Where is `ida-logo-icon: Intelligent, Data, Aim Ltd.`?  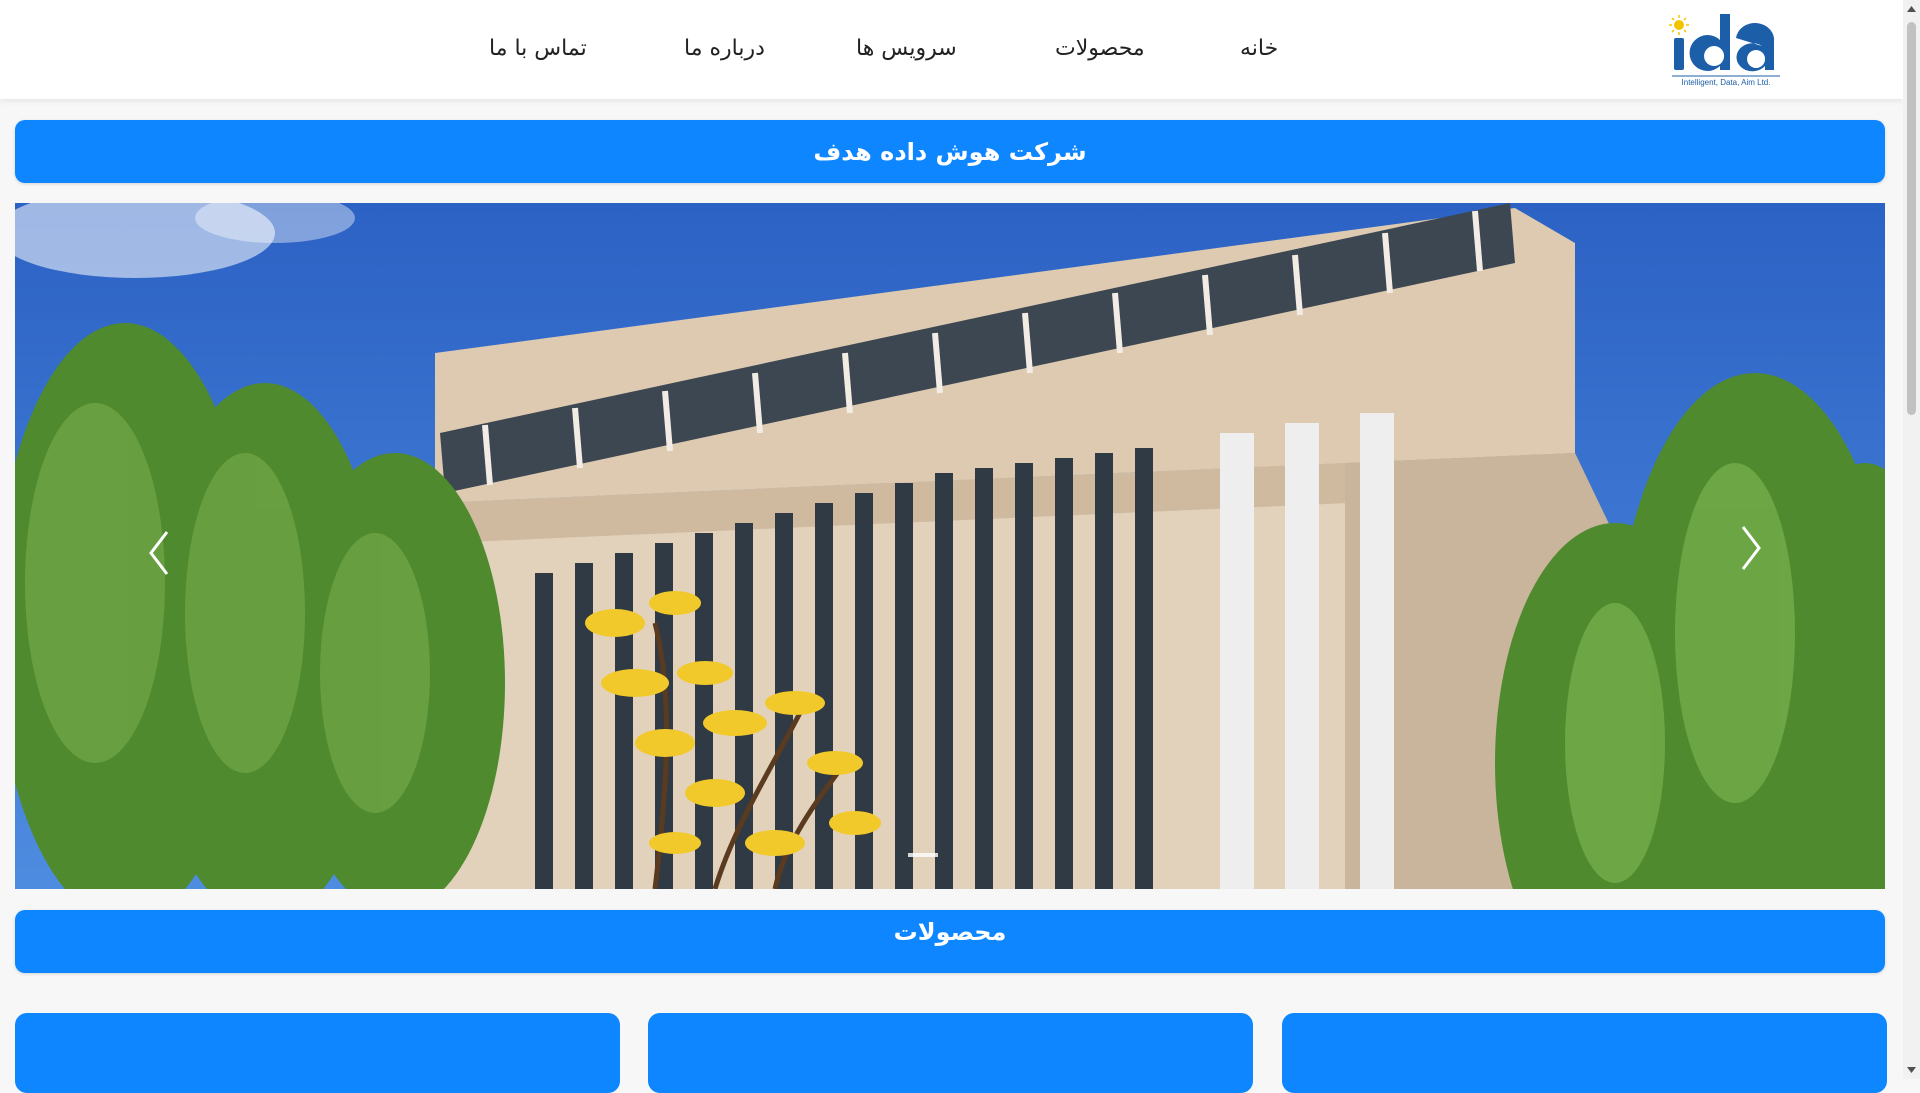 ida-logo-icon: Intelligent, Data, Aim Ltd. is located at coordinates (1724, 50).